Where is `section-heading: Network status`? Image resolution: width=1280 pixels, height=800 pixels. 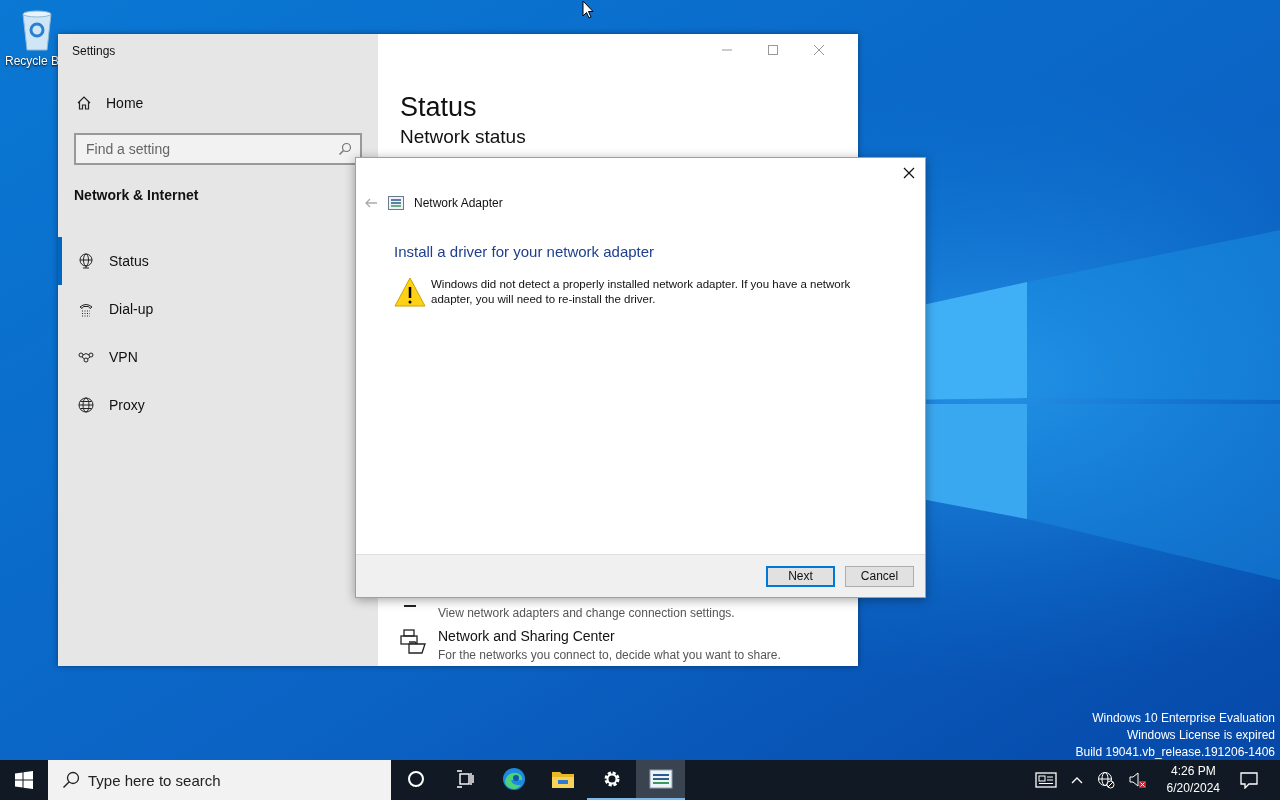
section-heading: Network status is located at coordinates (463, 137).